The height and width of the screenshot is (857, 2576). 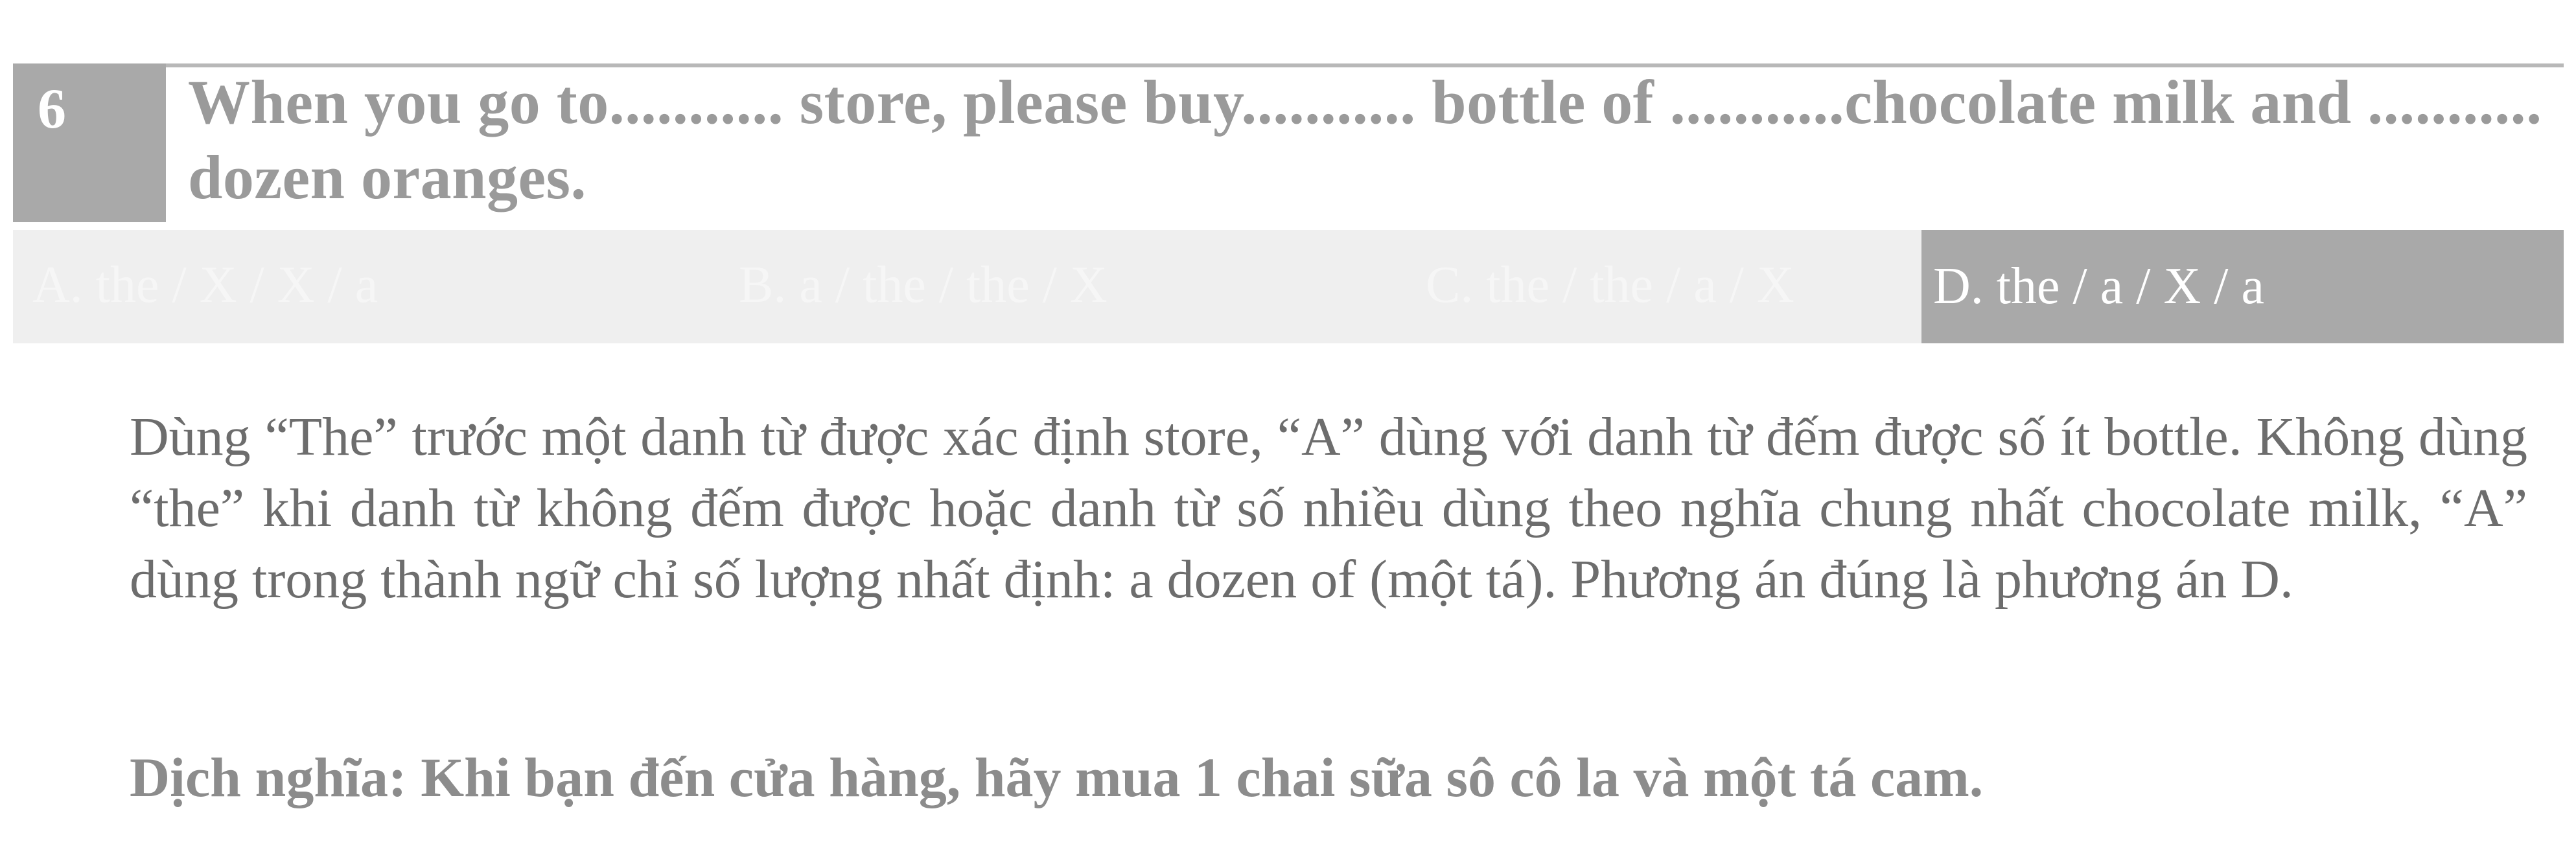 I want to click on option-b: B. a / the / the / X, so click(x=924, y=285).